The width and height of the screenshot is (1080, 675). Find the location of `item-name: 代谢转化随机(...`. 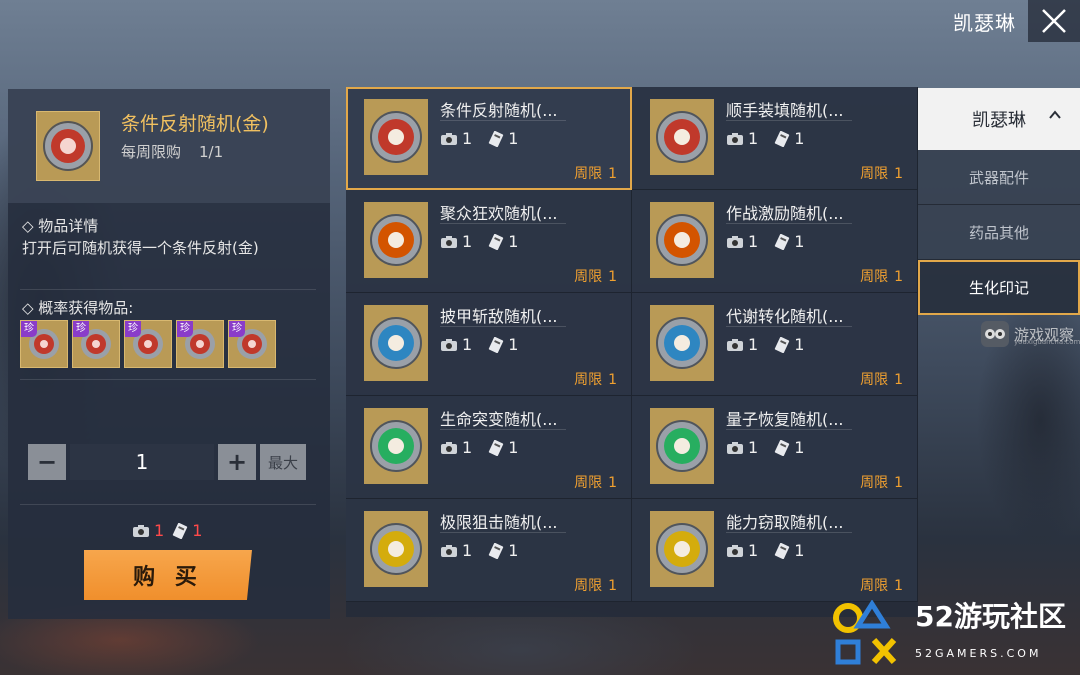

item-name: 代谢转化随机(... is located at coordinates (785, 316).